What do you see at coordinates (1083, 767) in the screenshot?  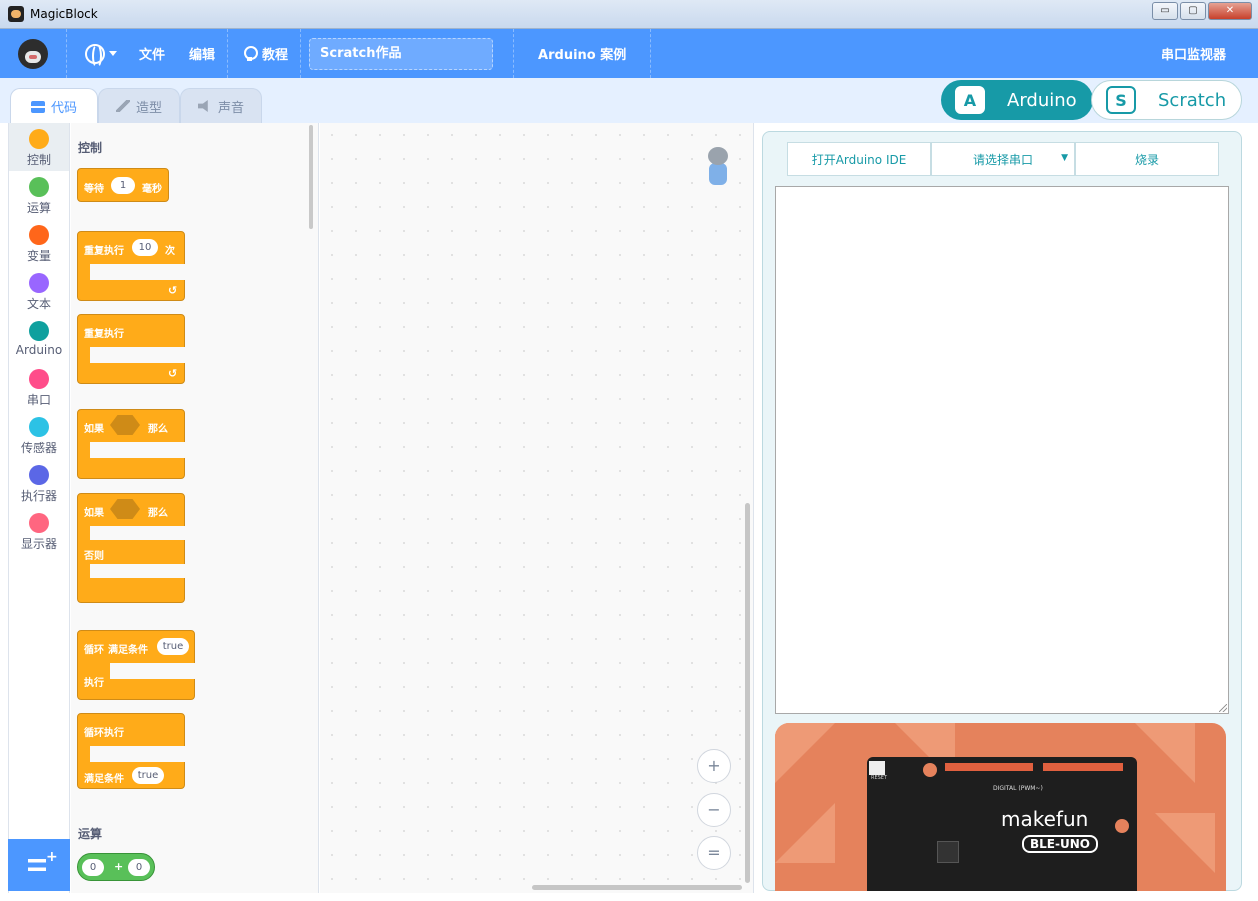 I see `pin-header` at bounding box center [1083, 767].